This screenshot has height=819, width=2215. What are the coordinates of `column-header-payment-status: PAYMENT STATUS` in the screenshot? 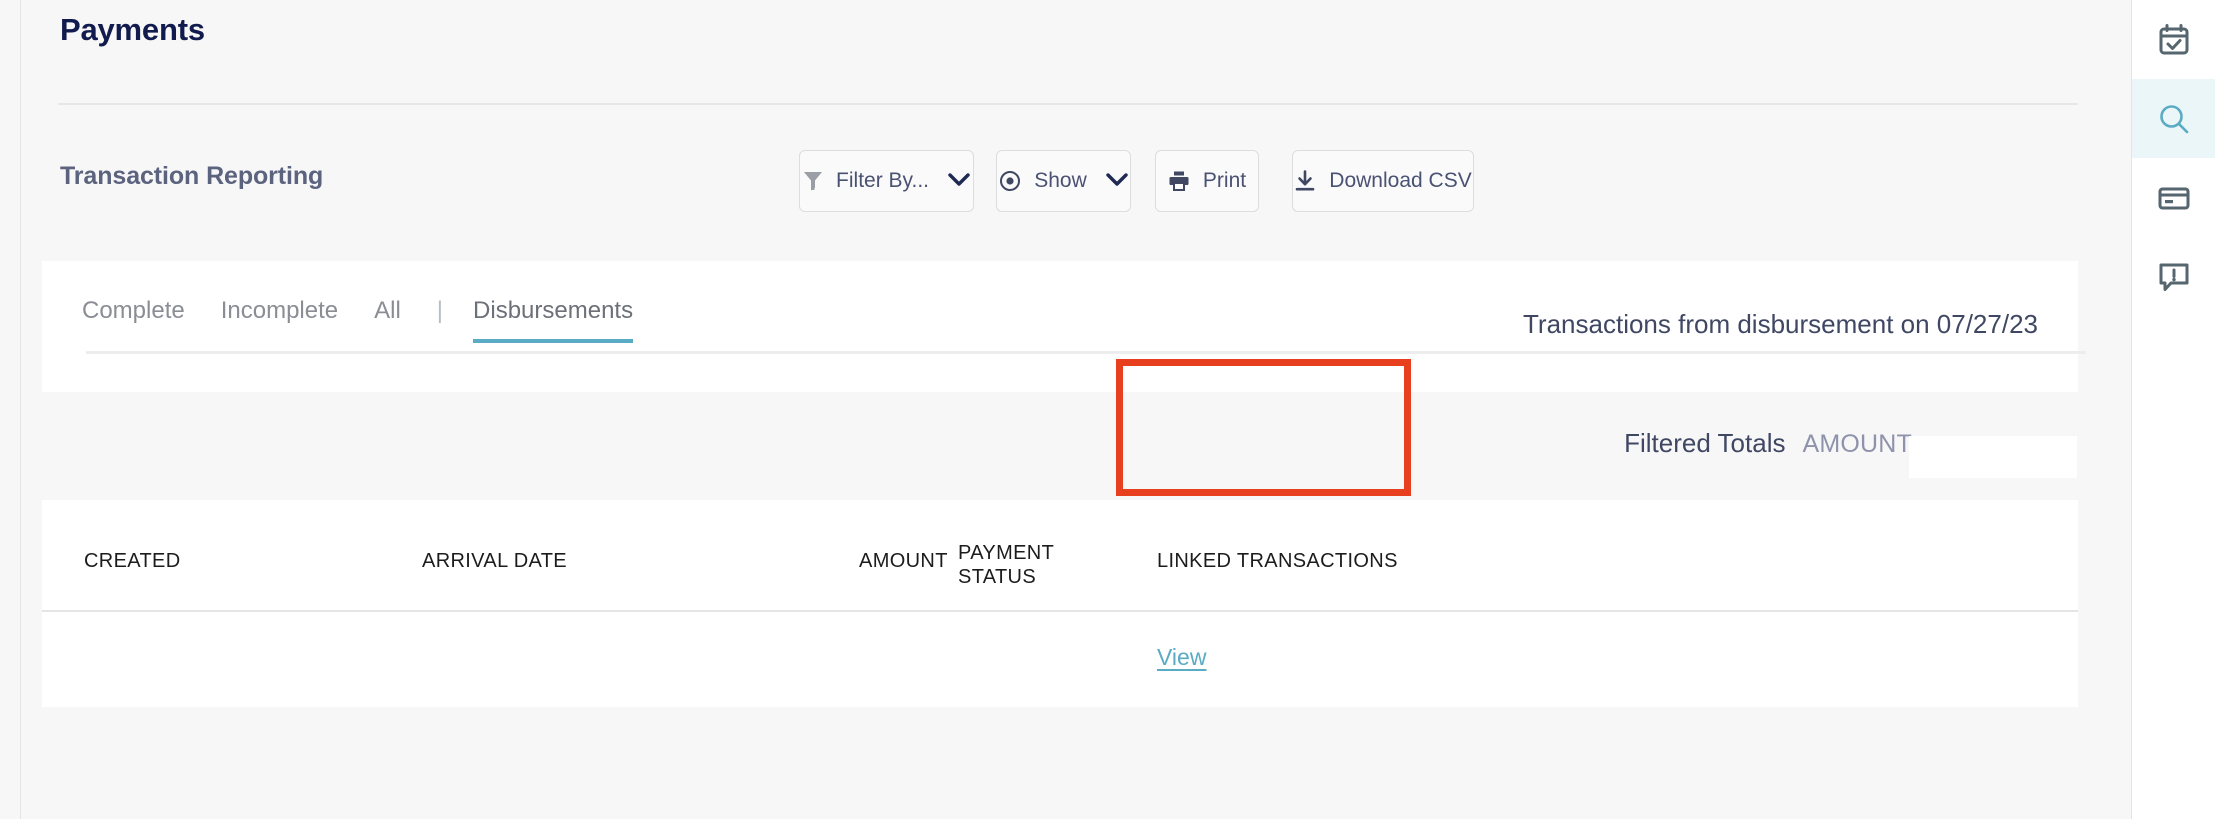 It's located at (1006, 565).